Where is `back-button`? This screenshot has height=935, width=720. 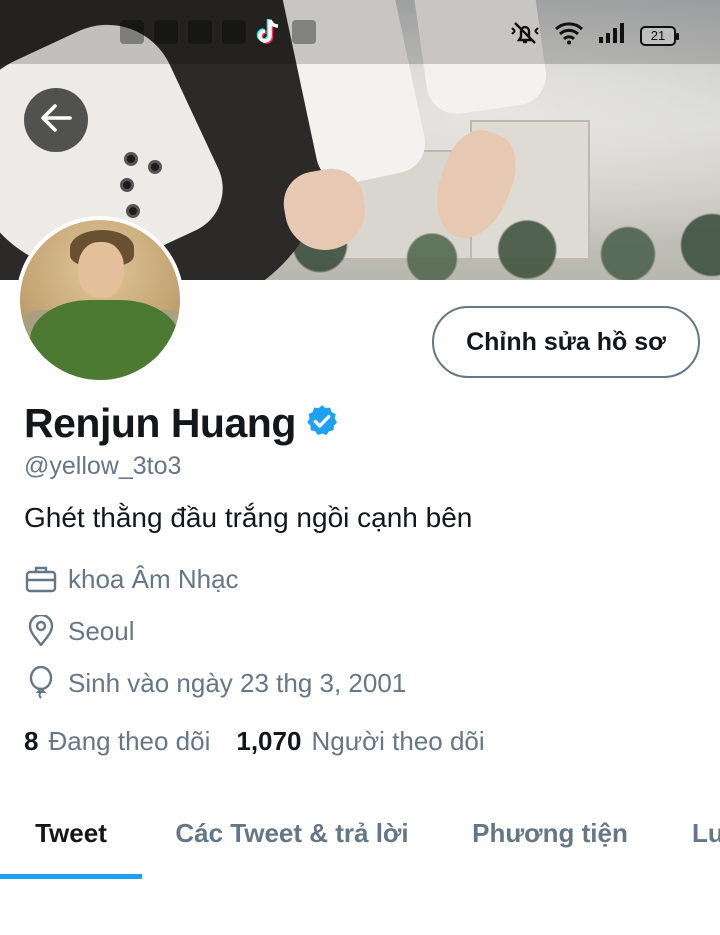 back-button is located at coordinates (56, 120).